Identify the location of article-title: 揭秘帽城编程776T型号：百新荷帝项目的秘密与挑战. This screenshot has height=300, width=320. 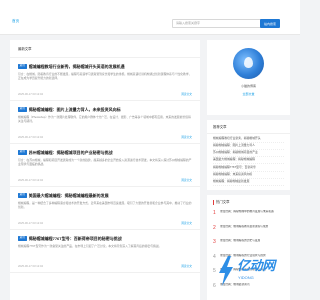
(75, 238).